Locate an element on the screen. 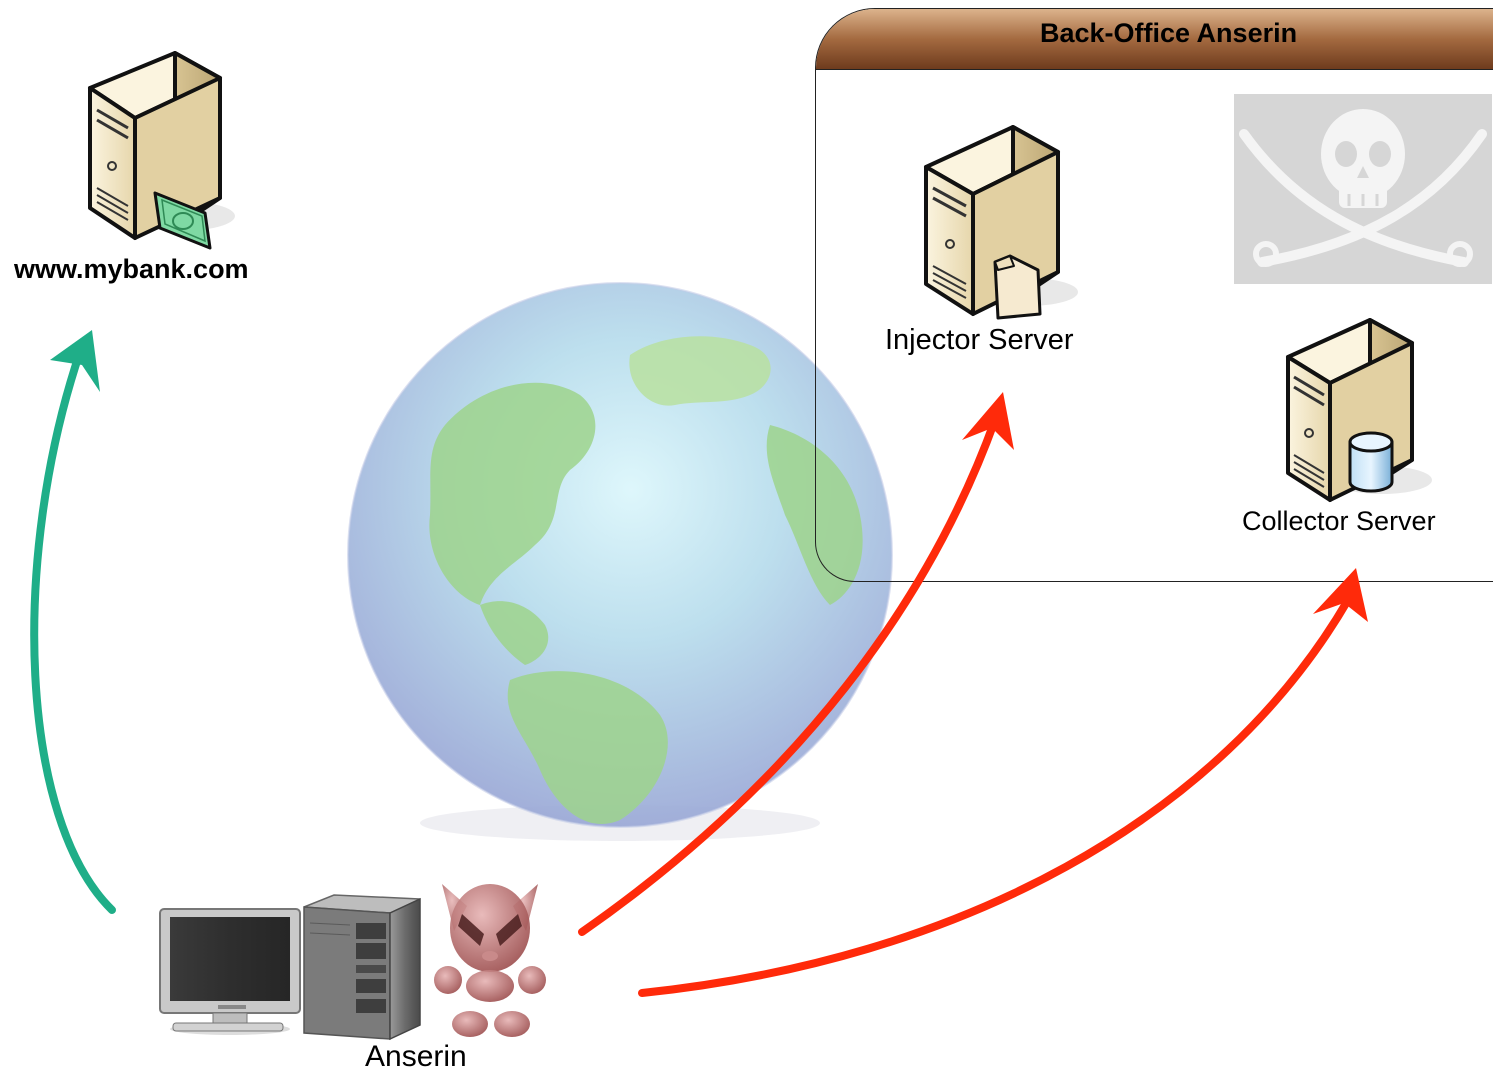 This screenshot has height=1076, width=1493. arrowhead-bank is located at coordinates (75, 361).